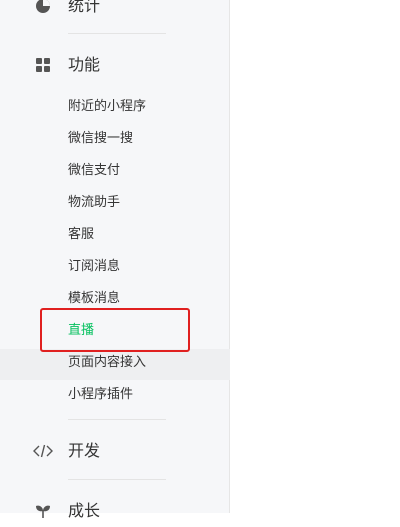 This screenshot has height=527, width=400. What do you see at coordinates (115, 11) in the screenshot?
I see `sidebar-section-stats: 统计` at bounding box center [115, 11].